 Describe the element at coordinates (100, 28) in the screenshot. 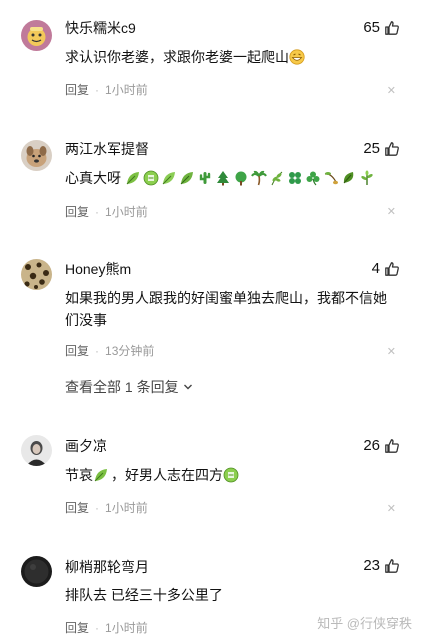

I see `username: 快乐糯米c9` at that location.